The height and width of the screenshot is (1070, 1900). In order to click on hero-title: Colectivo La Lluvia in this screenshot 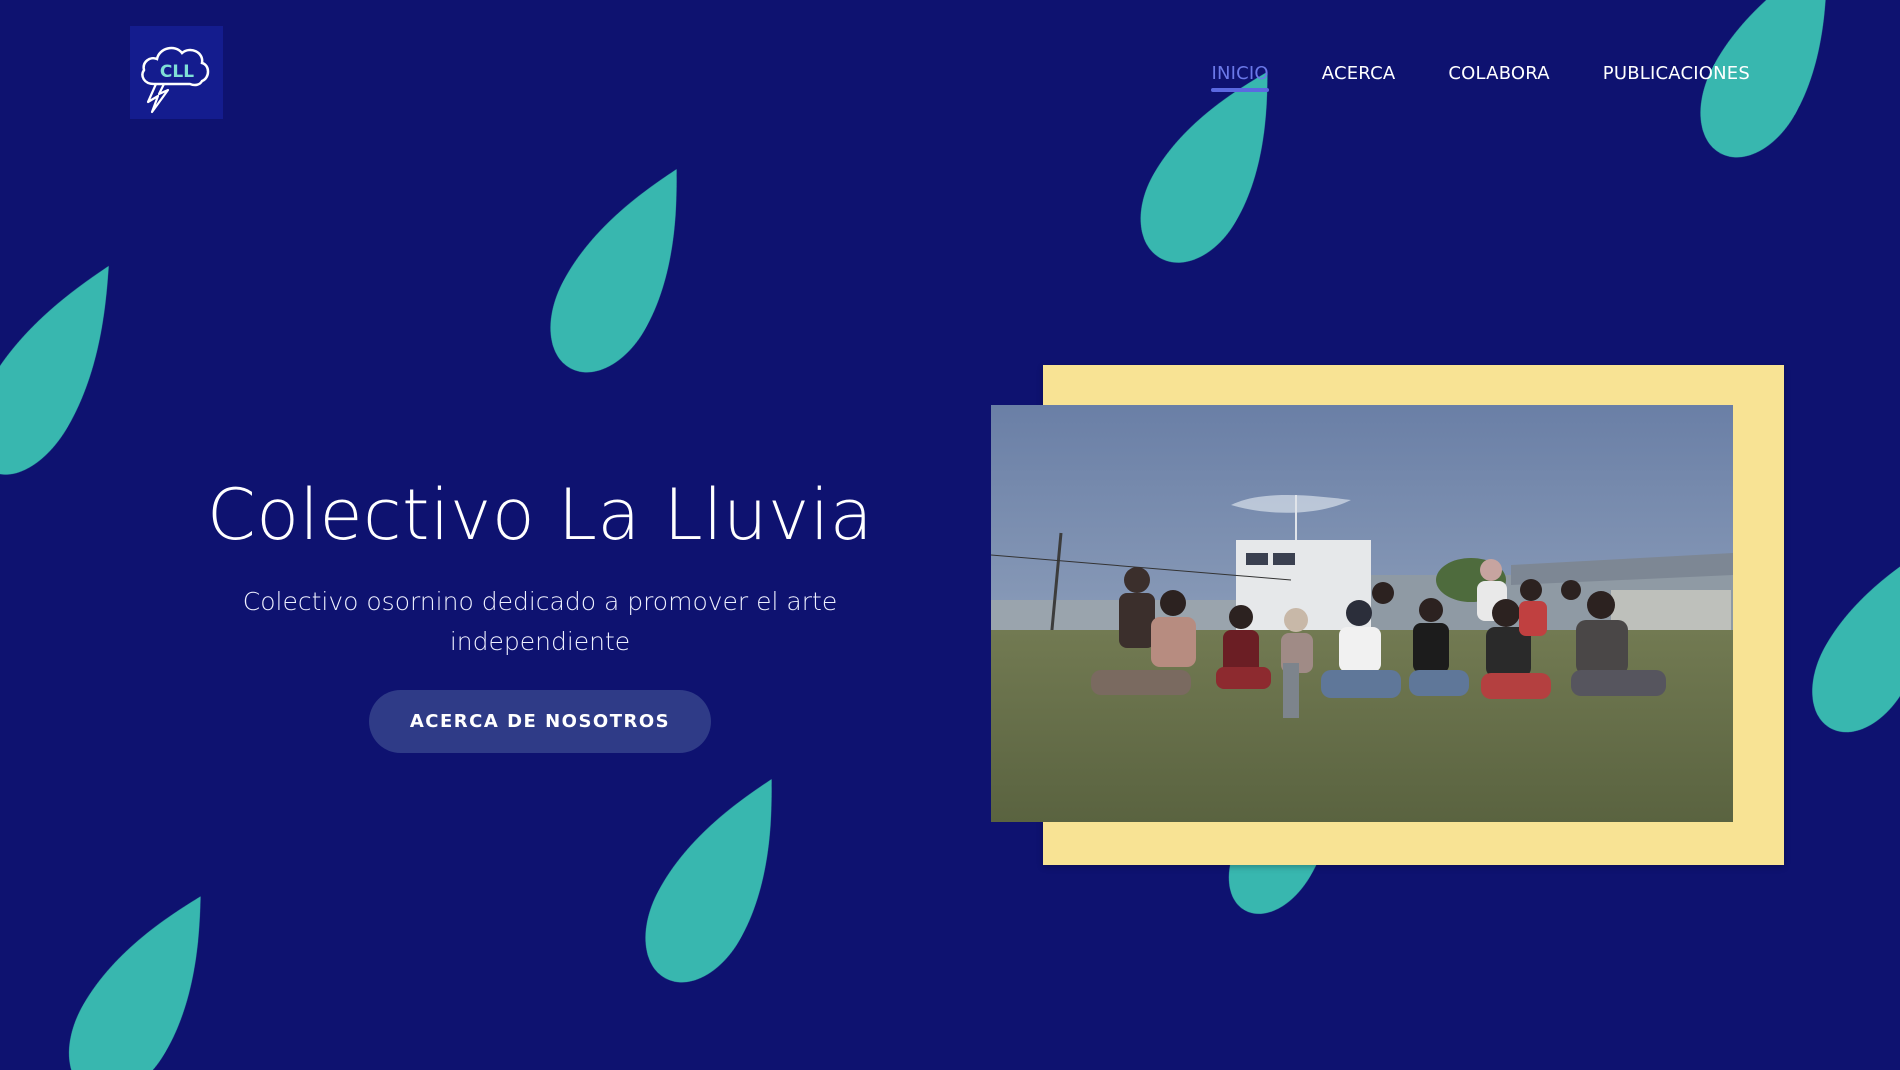, I will do `click(540, 515)`.